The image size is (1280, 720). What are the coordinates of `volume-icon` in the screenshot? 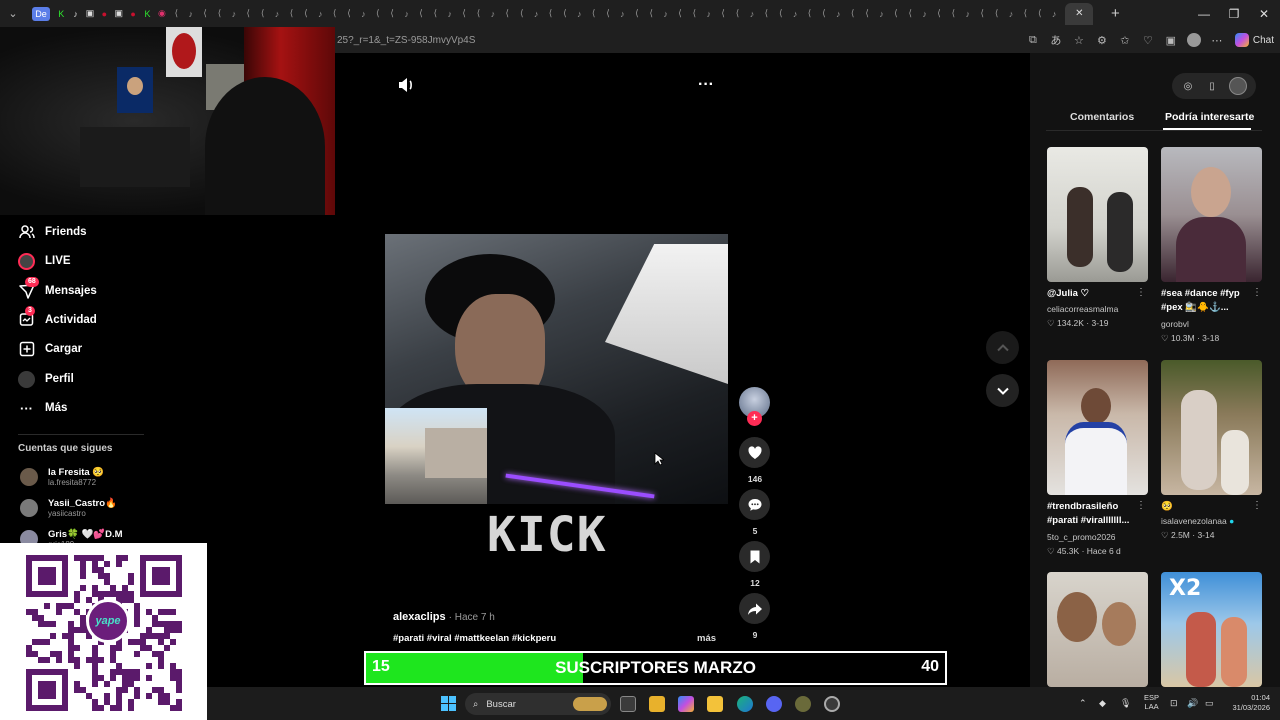 It's located at (406, 85).